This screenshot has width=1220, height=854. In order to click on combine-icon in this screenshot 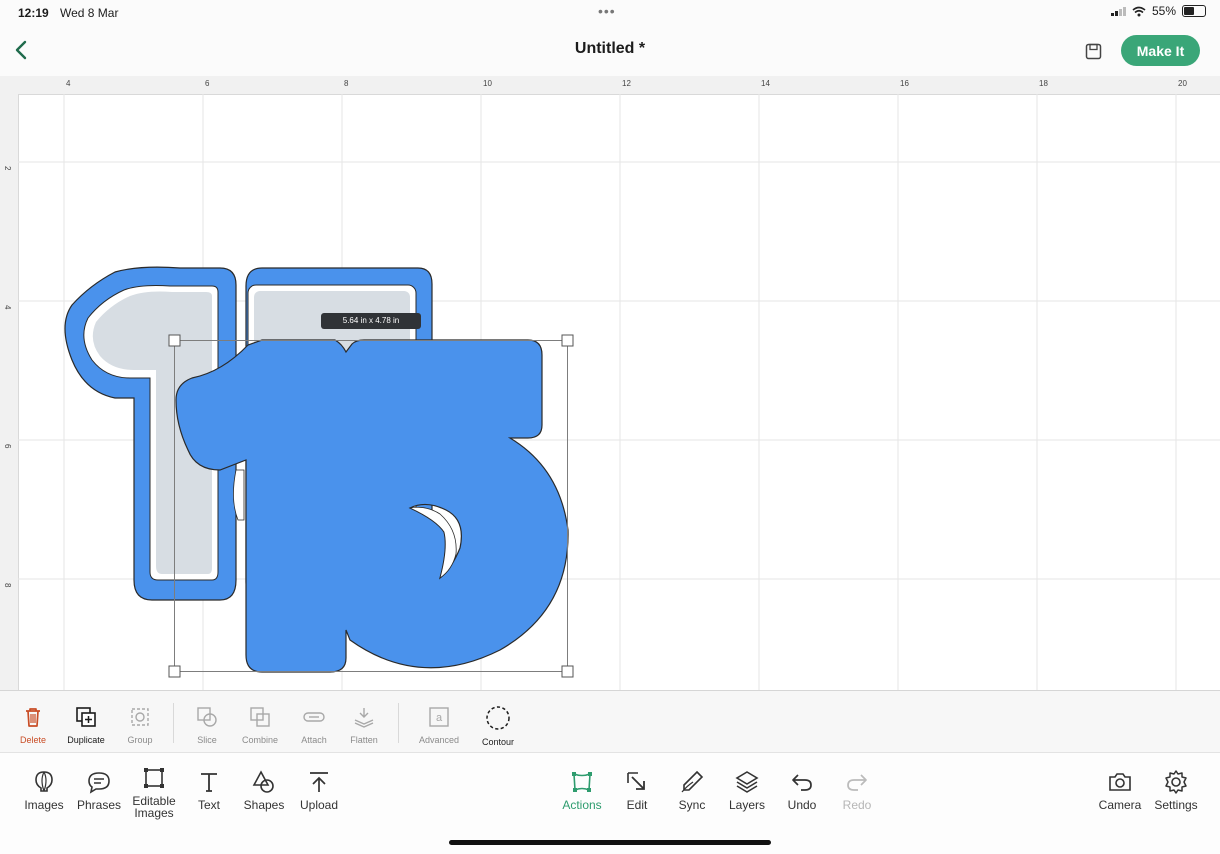, I will do `click(260, 717)`.